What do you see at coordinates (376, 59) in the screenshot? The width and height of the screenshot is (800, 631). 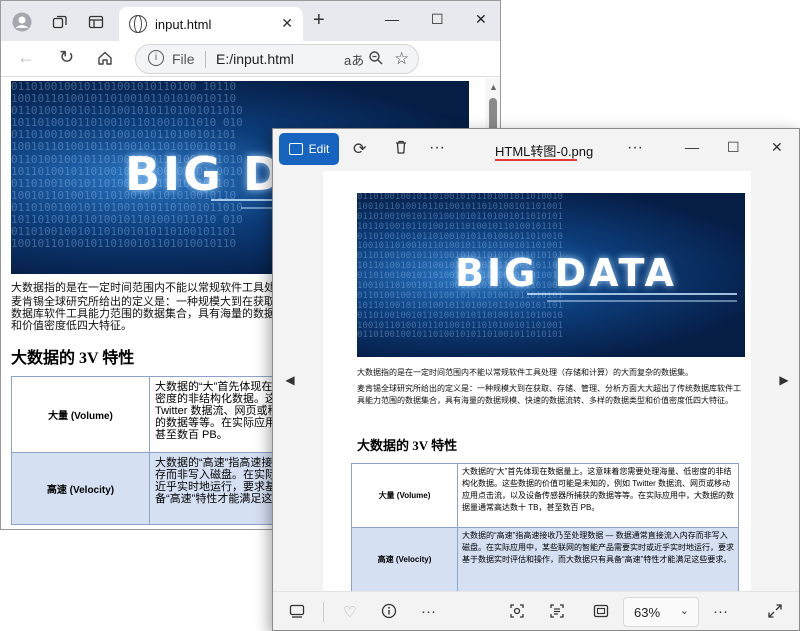 I see `zoom-icon` at bounding box center [376, 59].